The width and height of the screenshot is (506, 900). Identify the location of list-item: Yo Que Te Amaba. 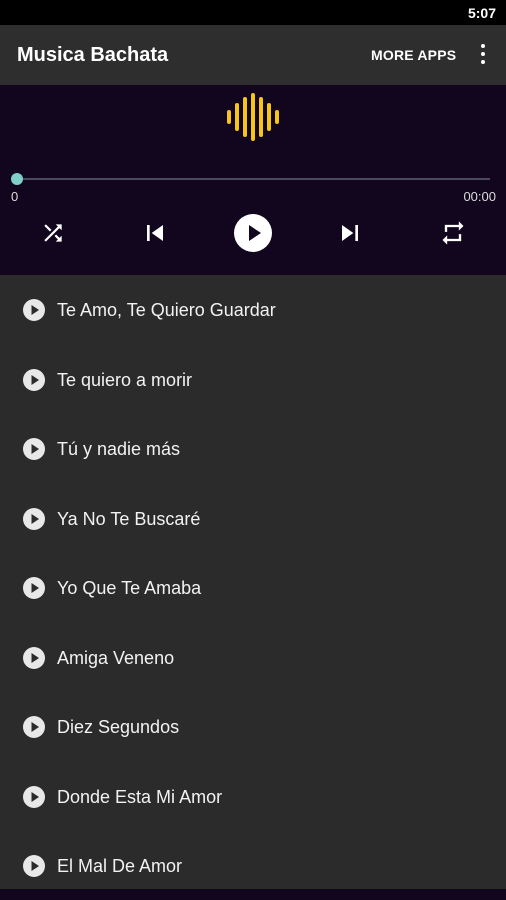
(253, 588).